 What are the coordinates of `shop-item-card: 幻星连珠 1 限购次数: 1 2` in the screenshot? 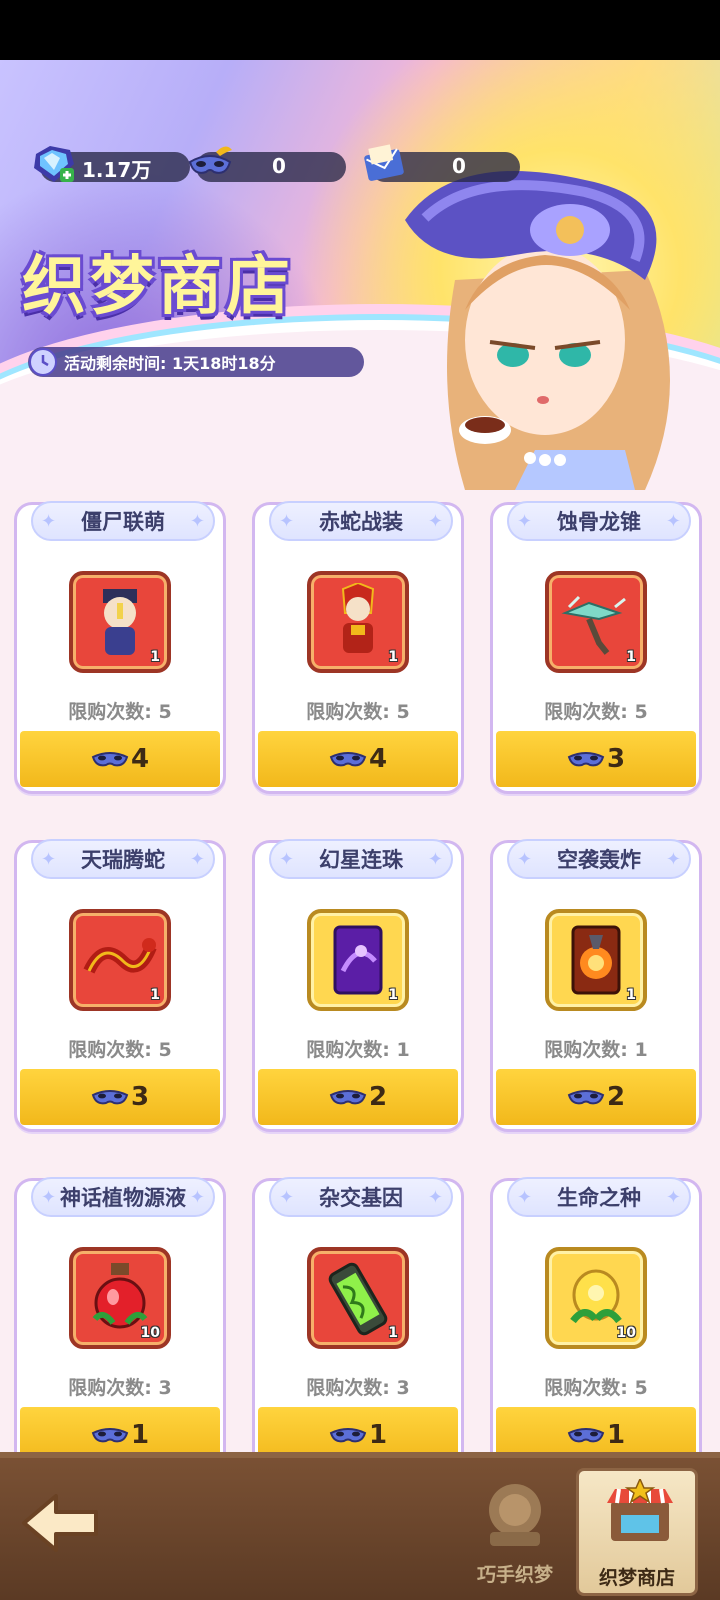 It's located at (358, 985).